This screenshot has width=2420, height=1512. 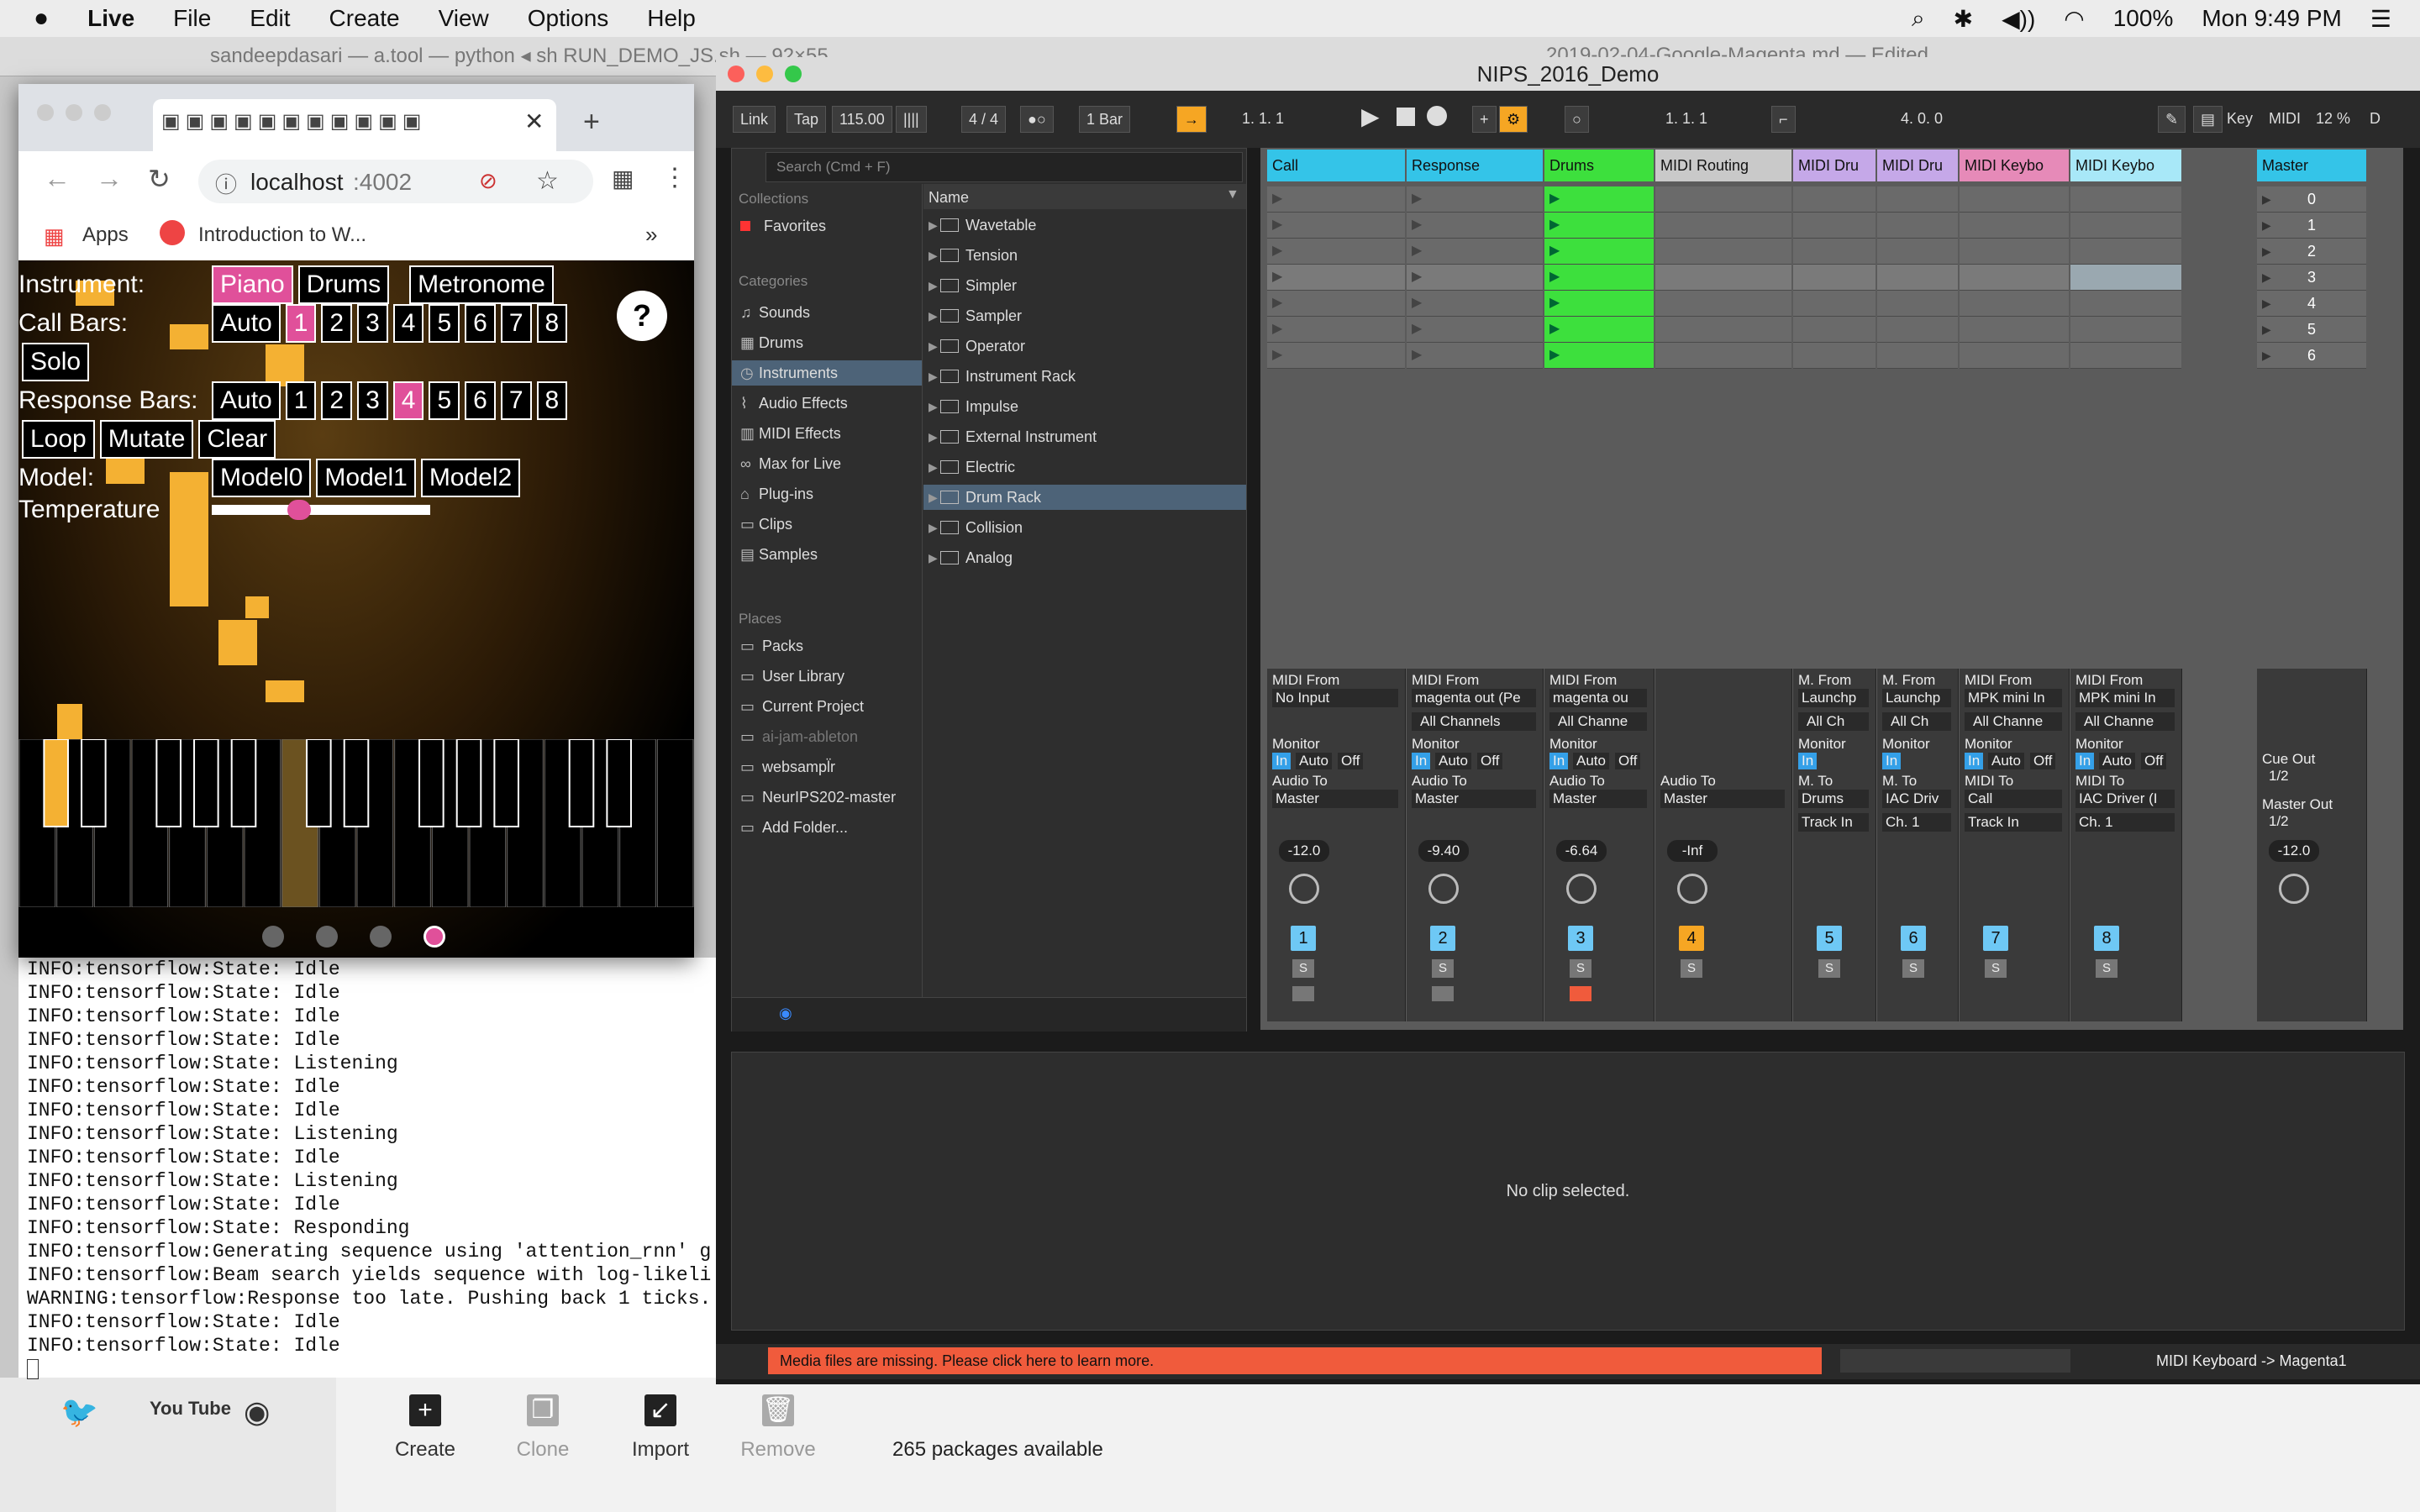 What do you see at coordinates (862, 119) in the screenshot?
I see `tempo-field: 115.00` at bounding box center [862, 119].